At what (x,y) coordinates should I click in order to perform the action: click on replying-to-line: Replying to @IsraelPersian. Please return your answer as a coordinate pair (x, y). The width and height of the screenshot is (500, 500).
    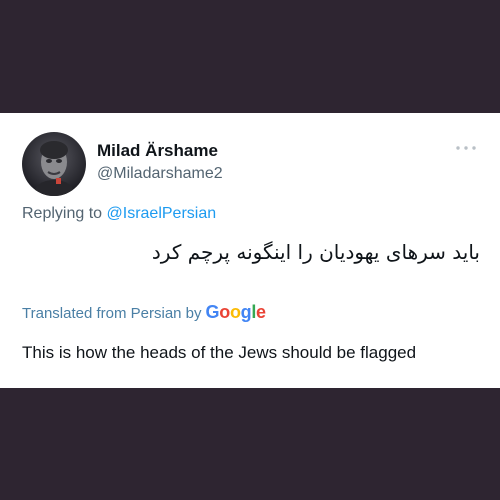
    Looking at the image, I should click on (119, 214).